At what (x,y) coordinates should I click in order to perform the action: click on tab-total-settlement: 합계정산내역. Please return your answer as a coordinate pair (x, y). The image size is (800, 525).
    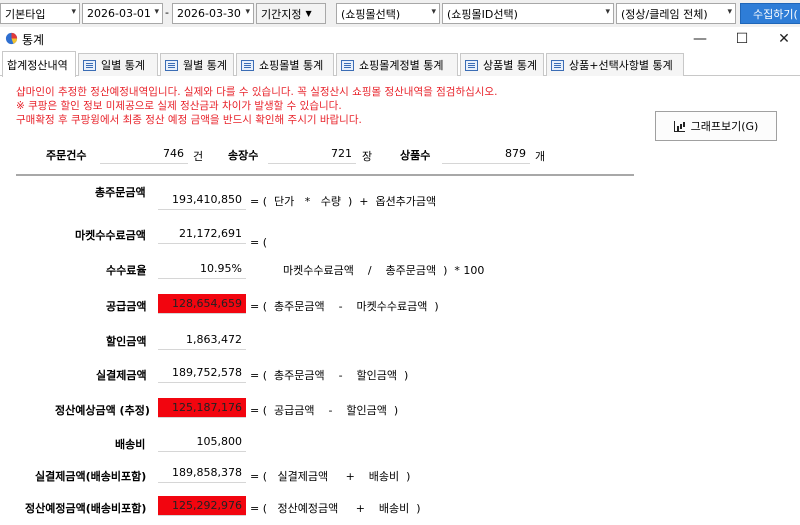
    Looking at the image, I should click on (39, 64).